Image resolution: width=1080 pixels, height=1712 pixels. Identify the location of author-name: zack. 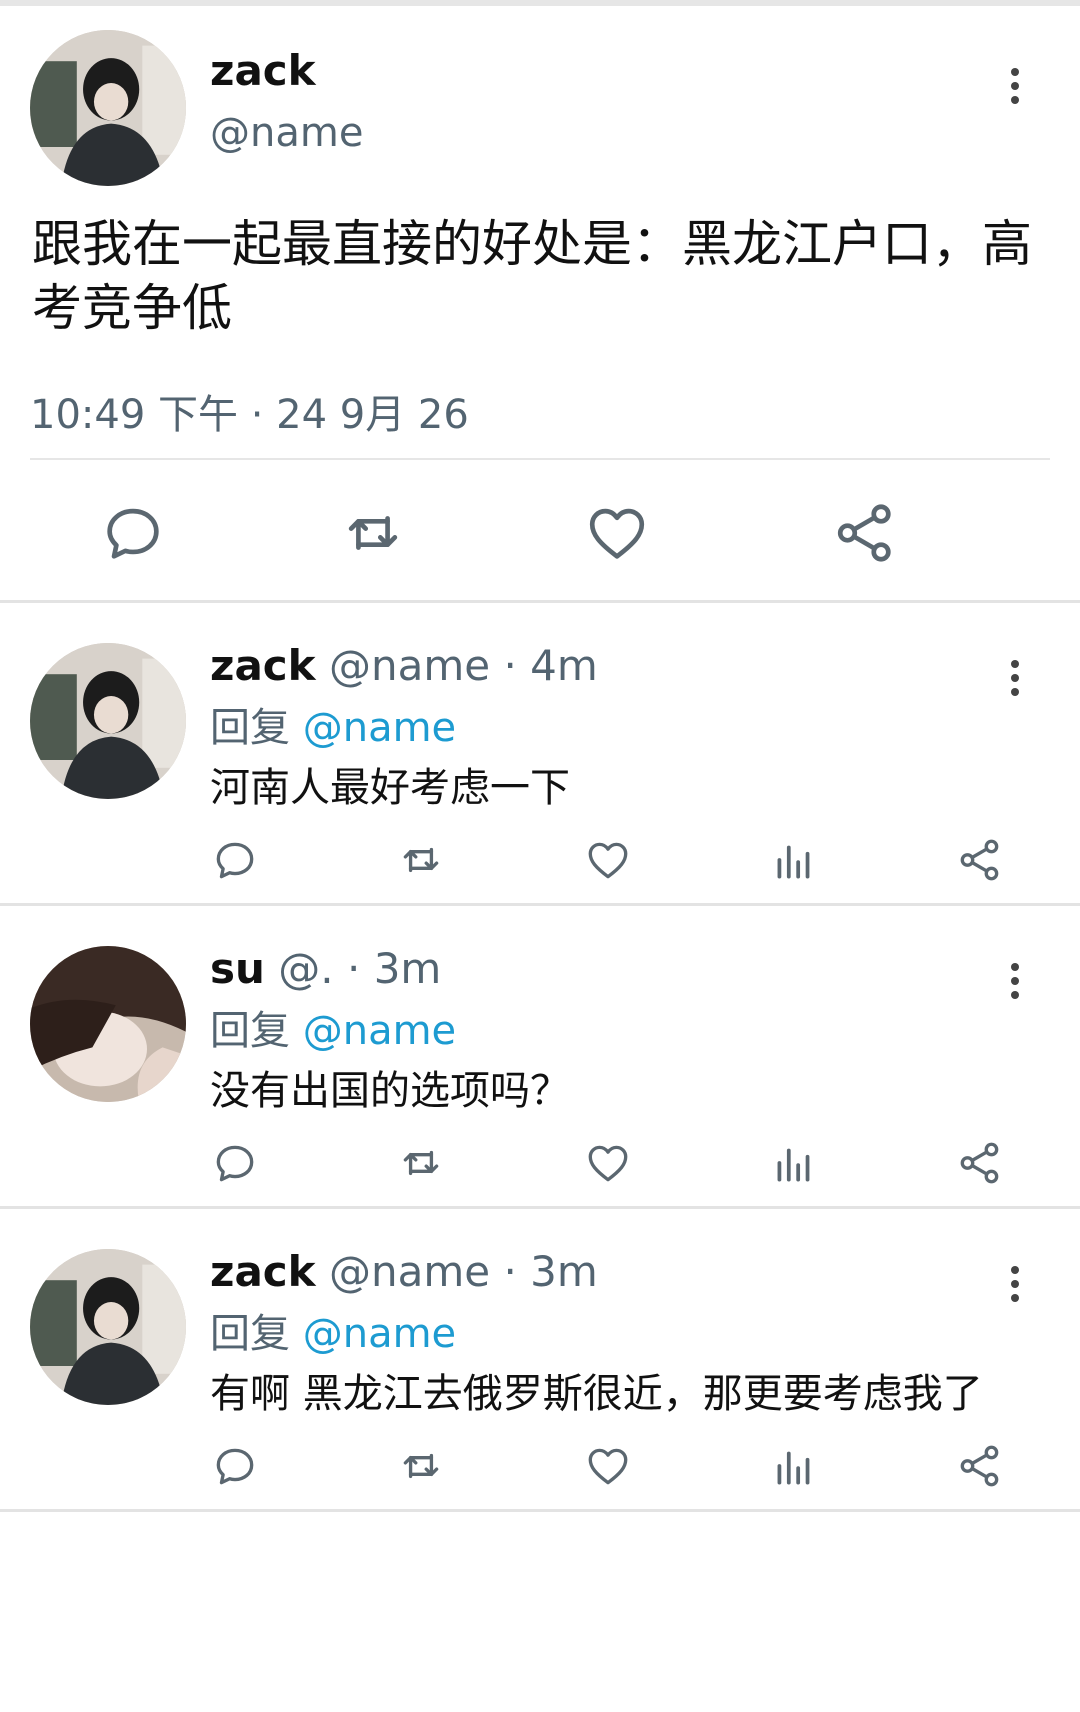
(263, 70).